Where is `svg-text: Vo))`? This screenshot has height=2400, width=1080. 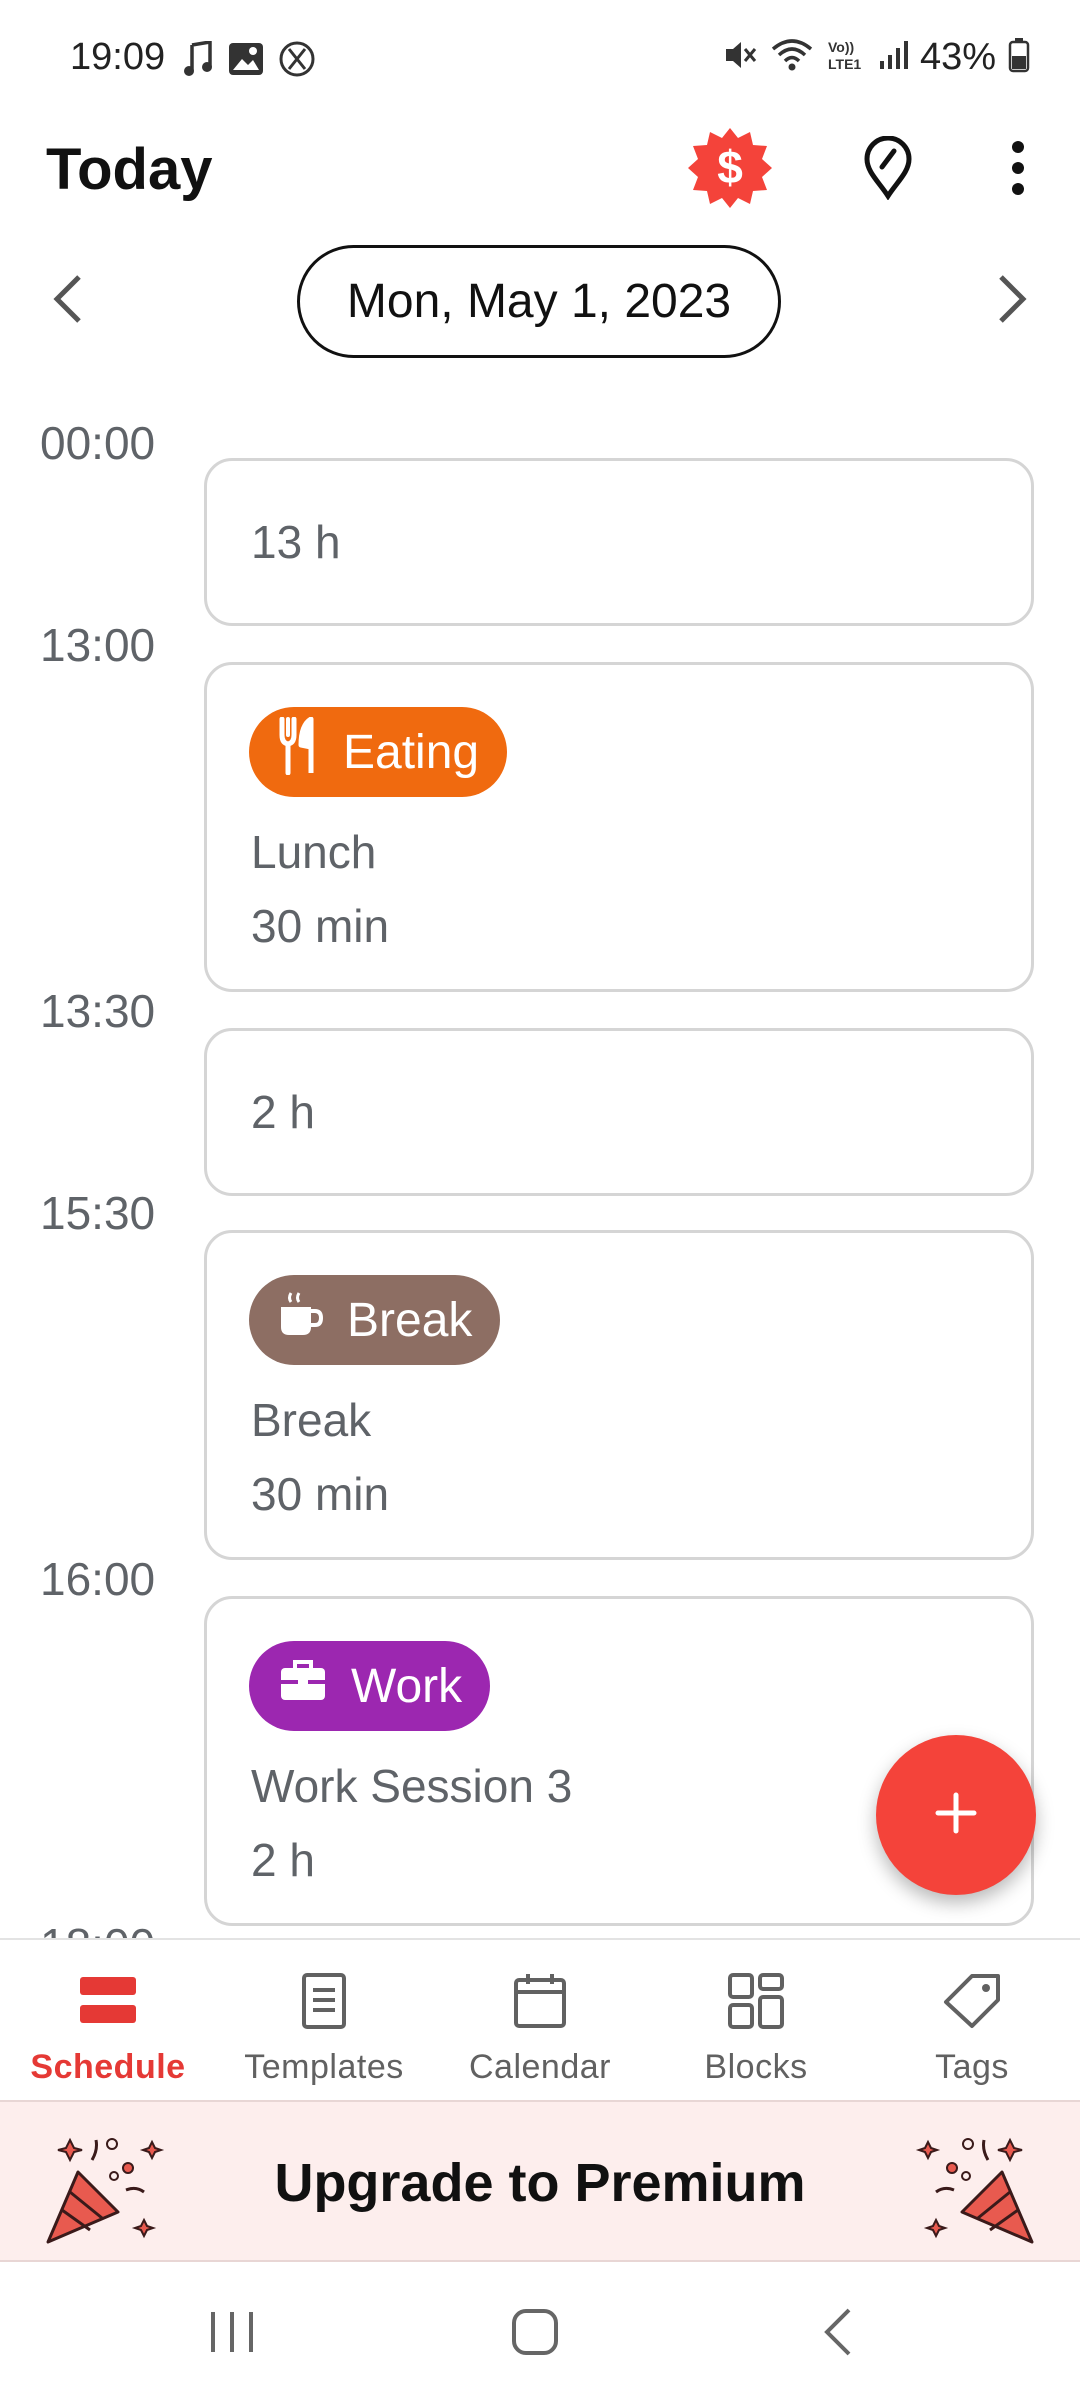 svg-text: Vo)) is located at coordinates (841, 47).